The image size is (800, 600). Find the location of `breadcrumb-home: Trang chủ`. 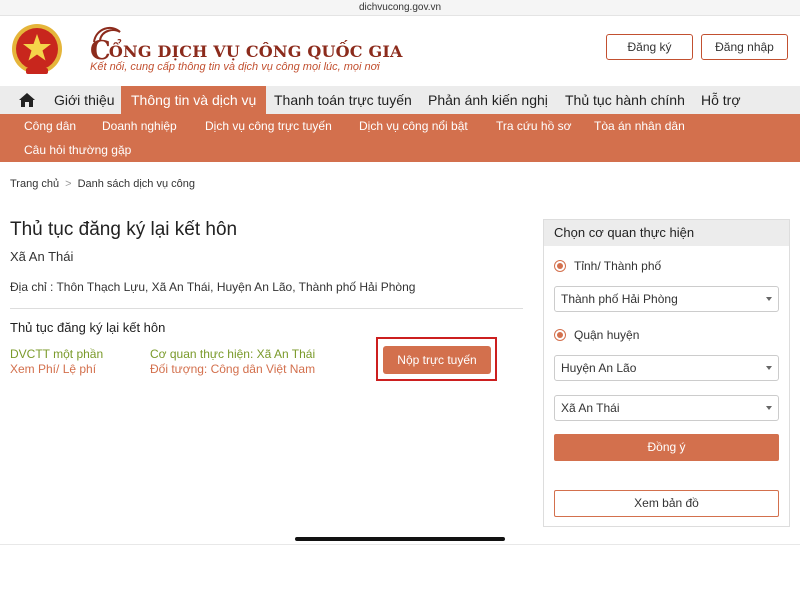

breadcrumb-home: Trang chủ is located at coordinates (34, 184).